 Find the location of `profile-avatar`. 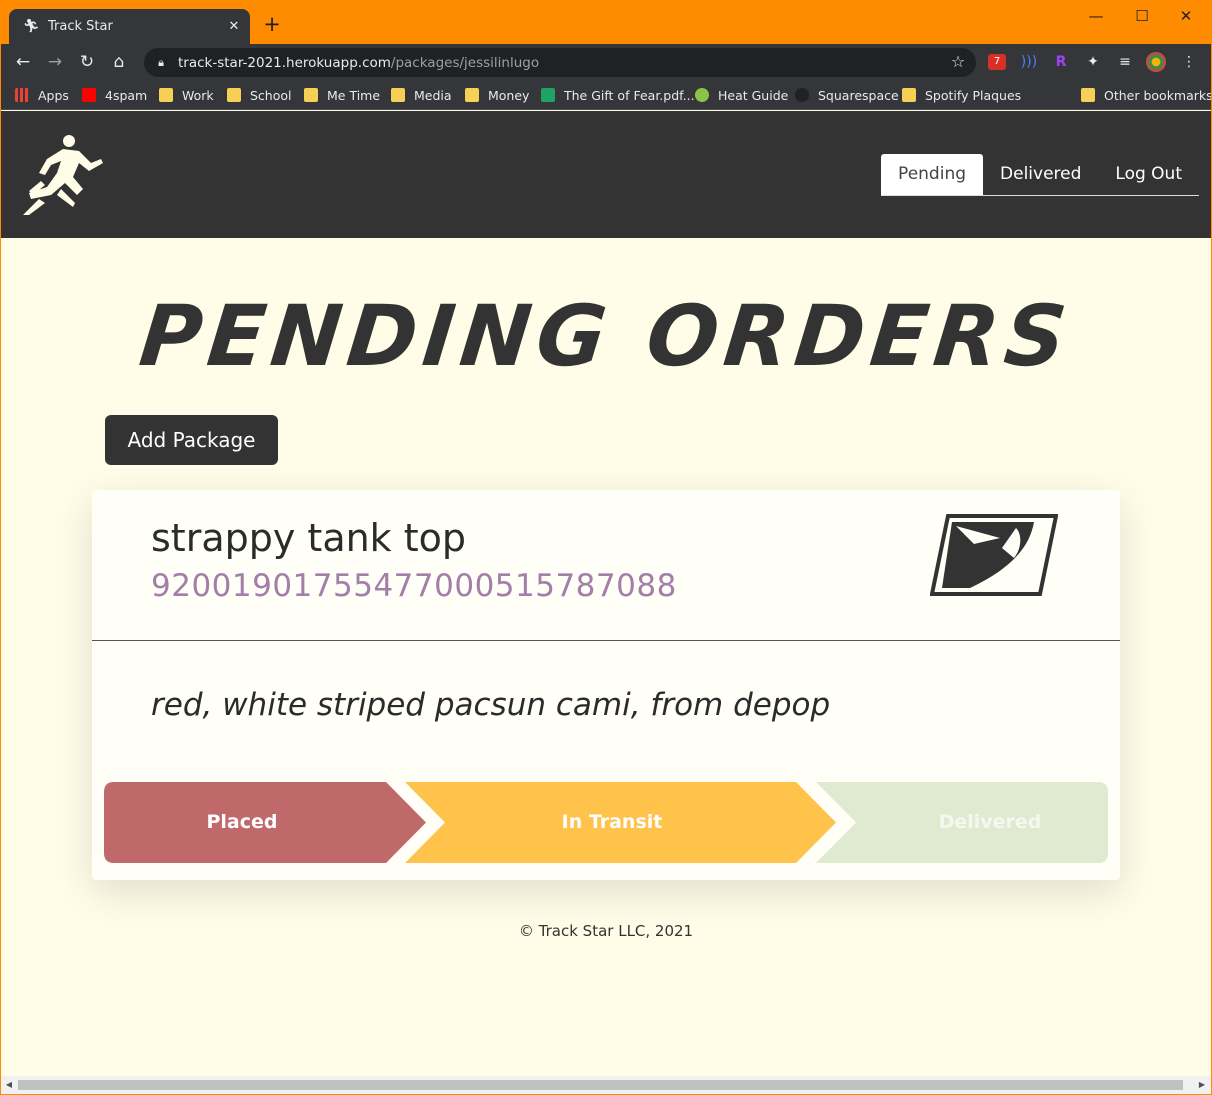

profile-avatar is located at coordinates (1156, 62).